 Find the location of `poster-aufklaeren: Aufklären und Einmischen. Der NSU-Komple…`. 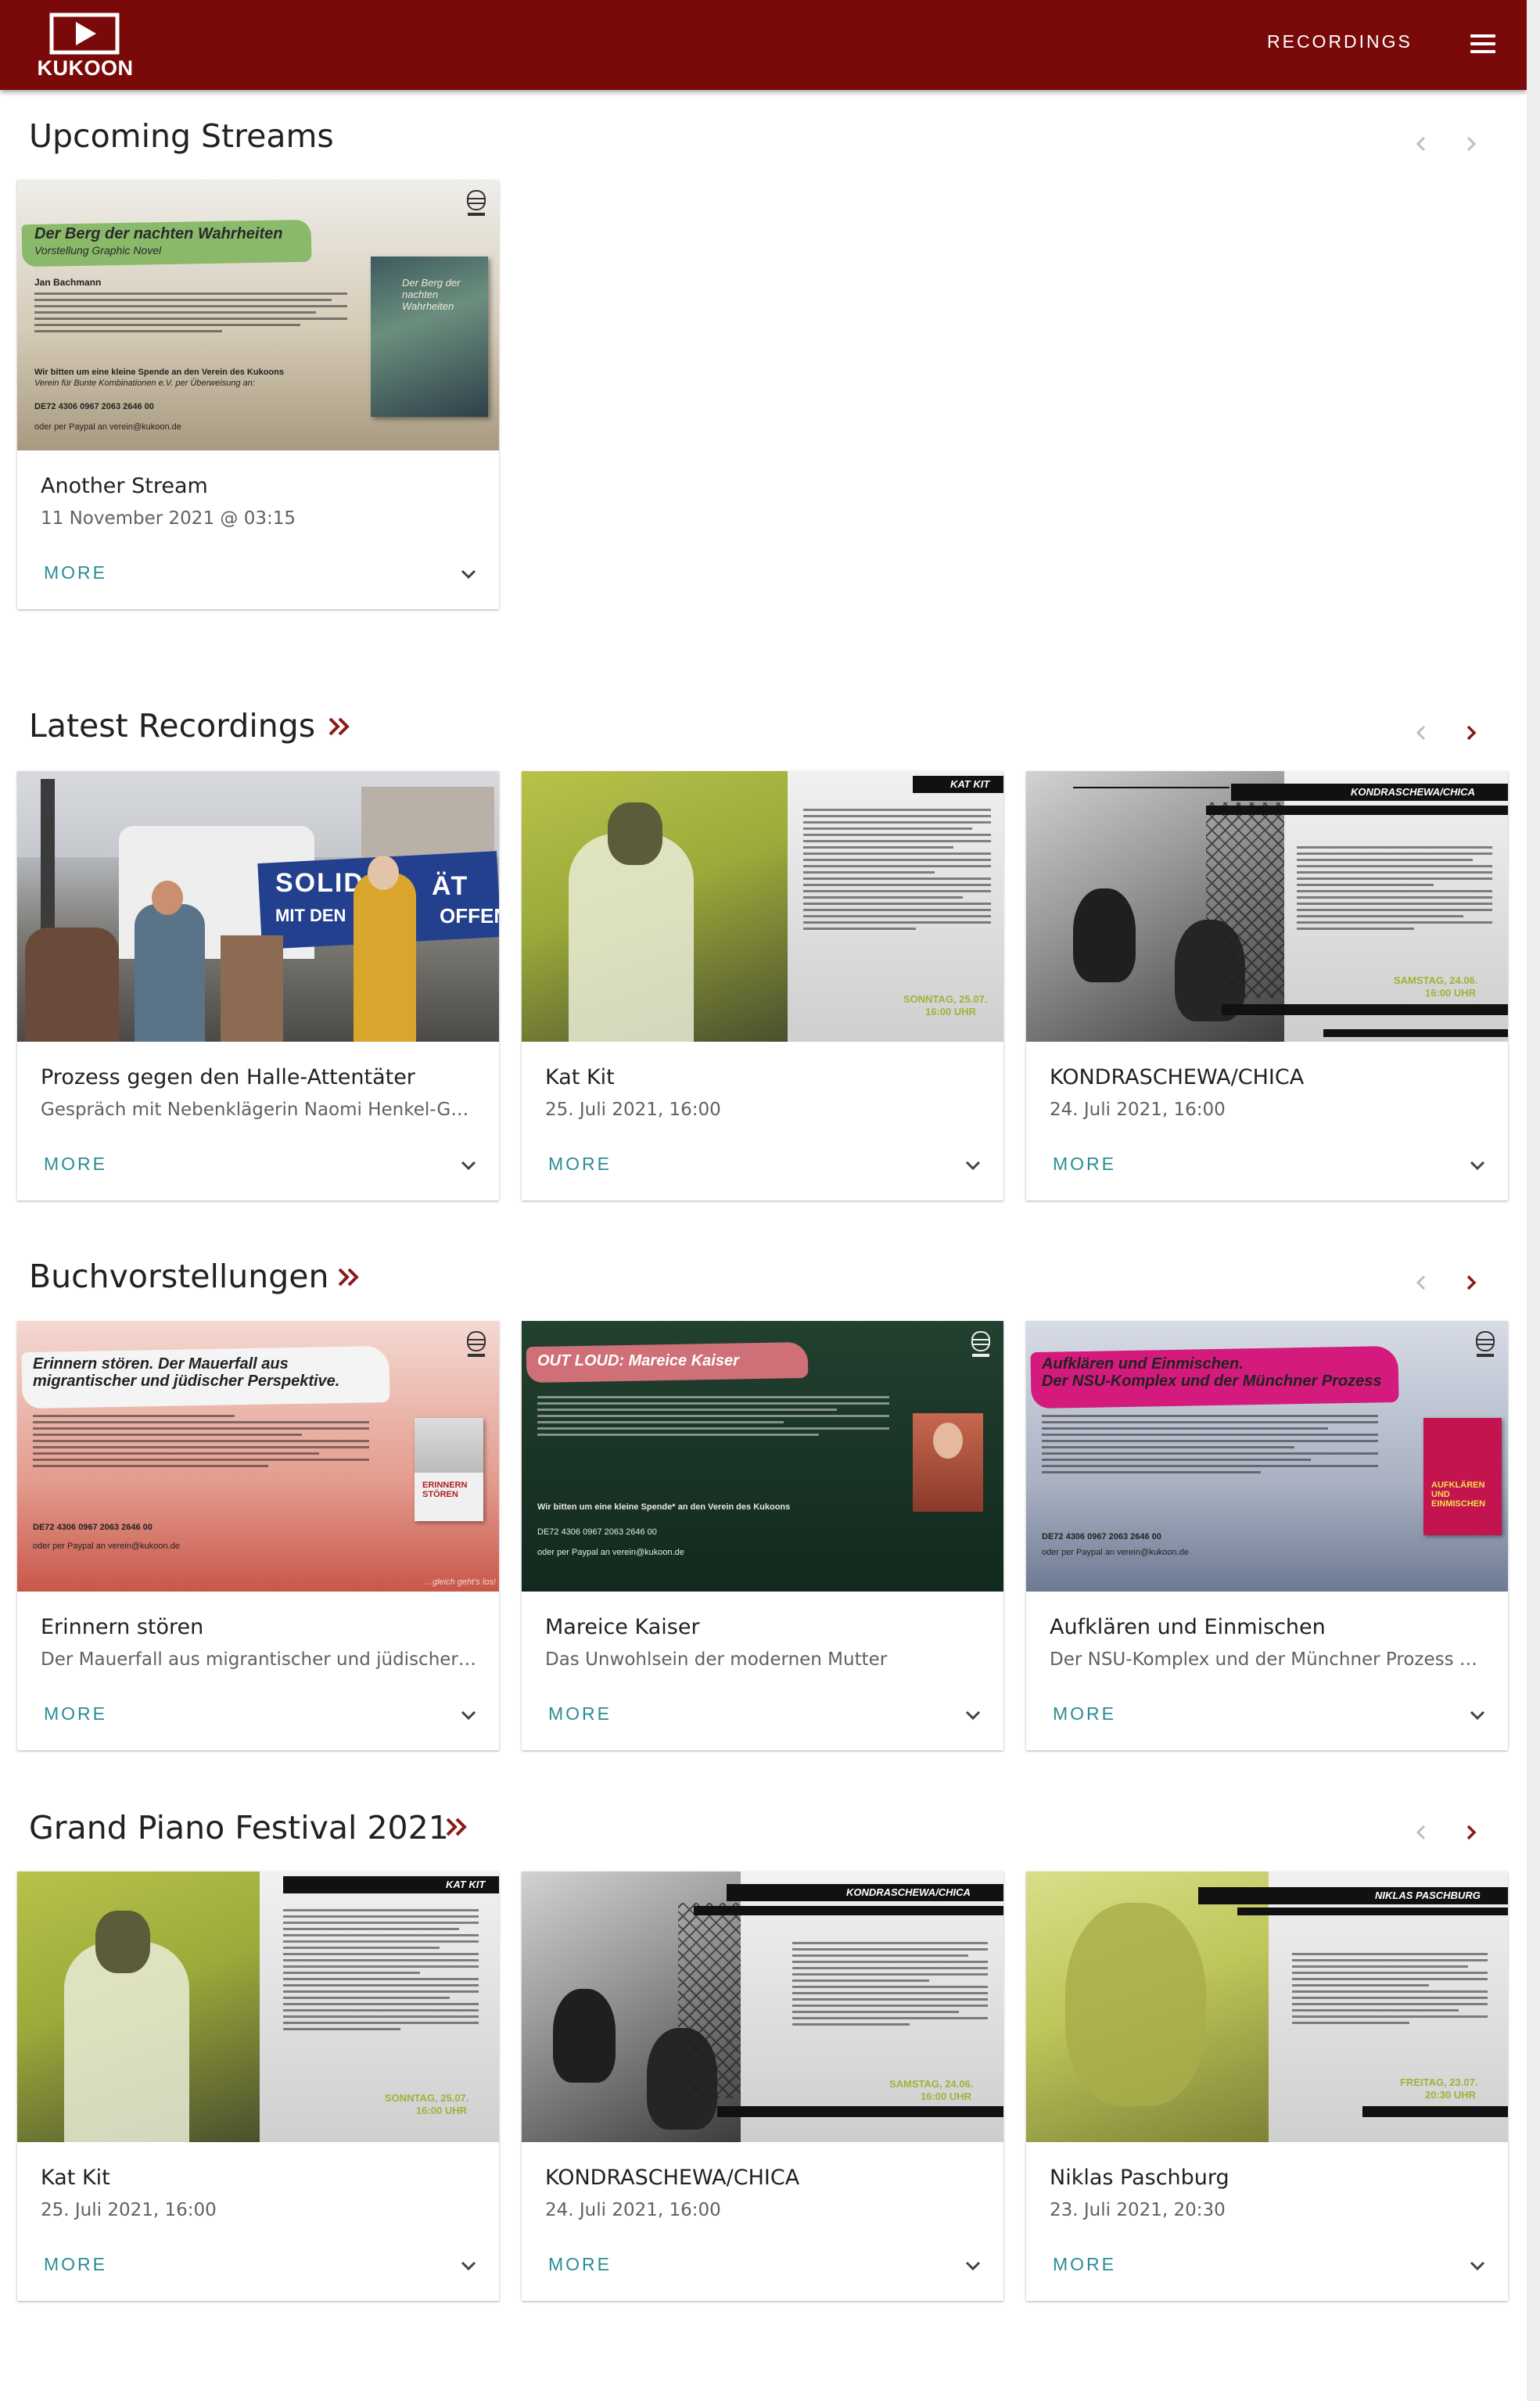

poster-aufklaeren: Aufklären und Einmischen. Der NSU-Komple… is located at coordinates (1267, 1457).